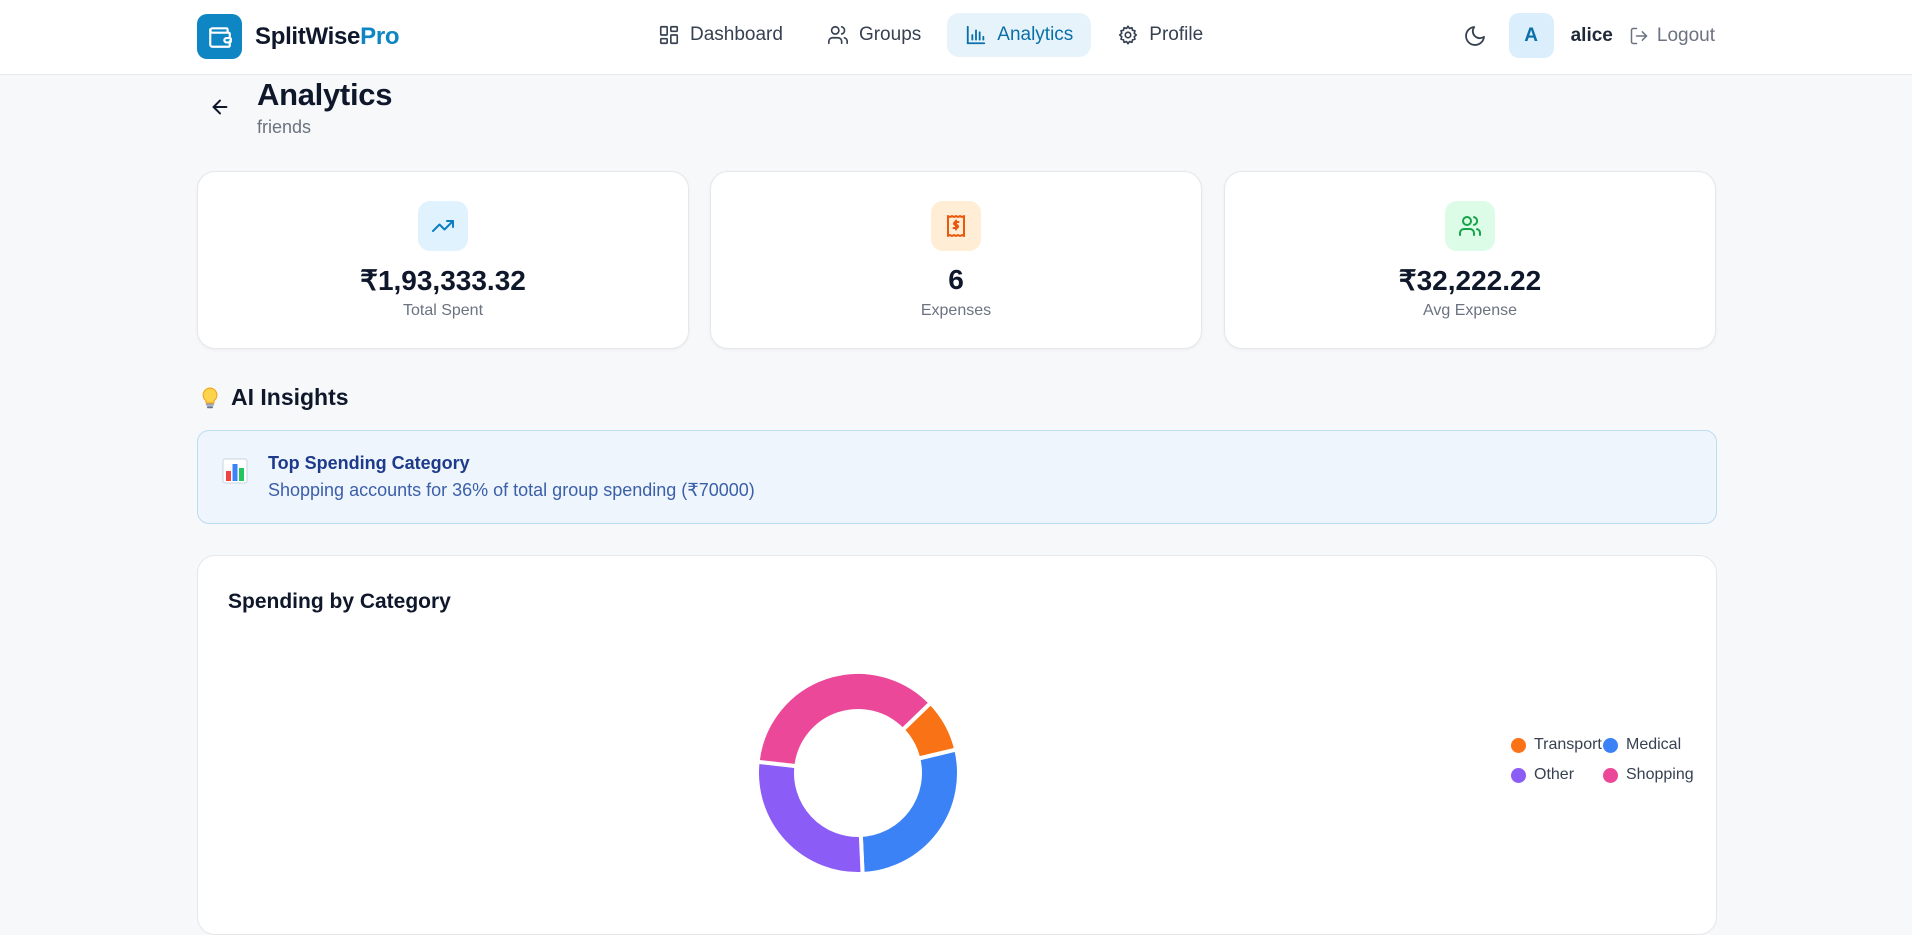  I want to click on stat-card-expenses: 6 Expenses, so click(956, 260).